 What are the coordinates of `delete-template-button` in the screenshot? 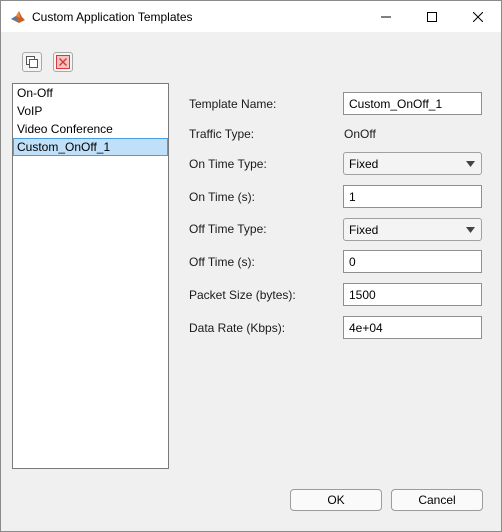 It's located at (63, 62).